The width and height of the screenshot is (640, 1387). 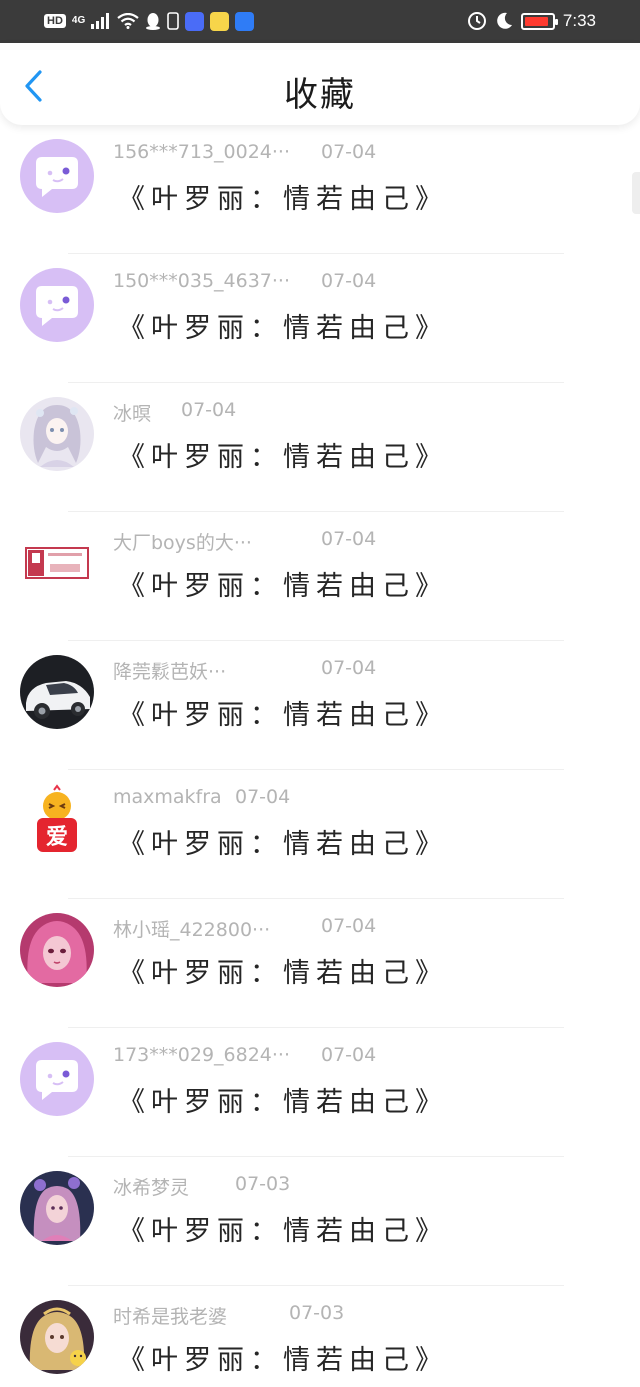 What do you see at coordinates (201, 281) in the screenshot?
I see `user-name: 150***035_4637···` at bounding box center [201, 281].